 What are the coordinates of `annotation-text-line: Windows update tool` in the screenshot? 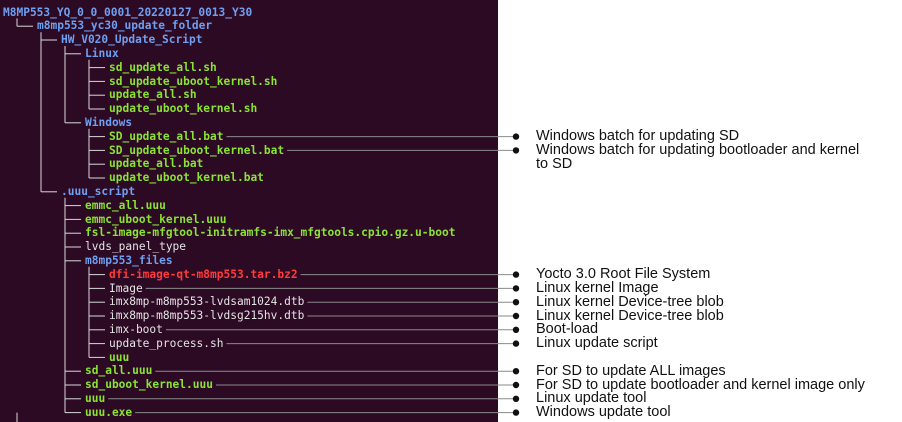 It's located at (603, 412).